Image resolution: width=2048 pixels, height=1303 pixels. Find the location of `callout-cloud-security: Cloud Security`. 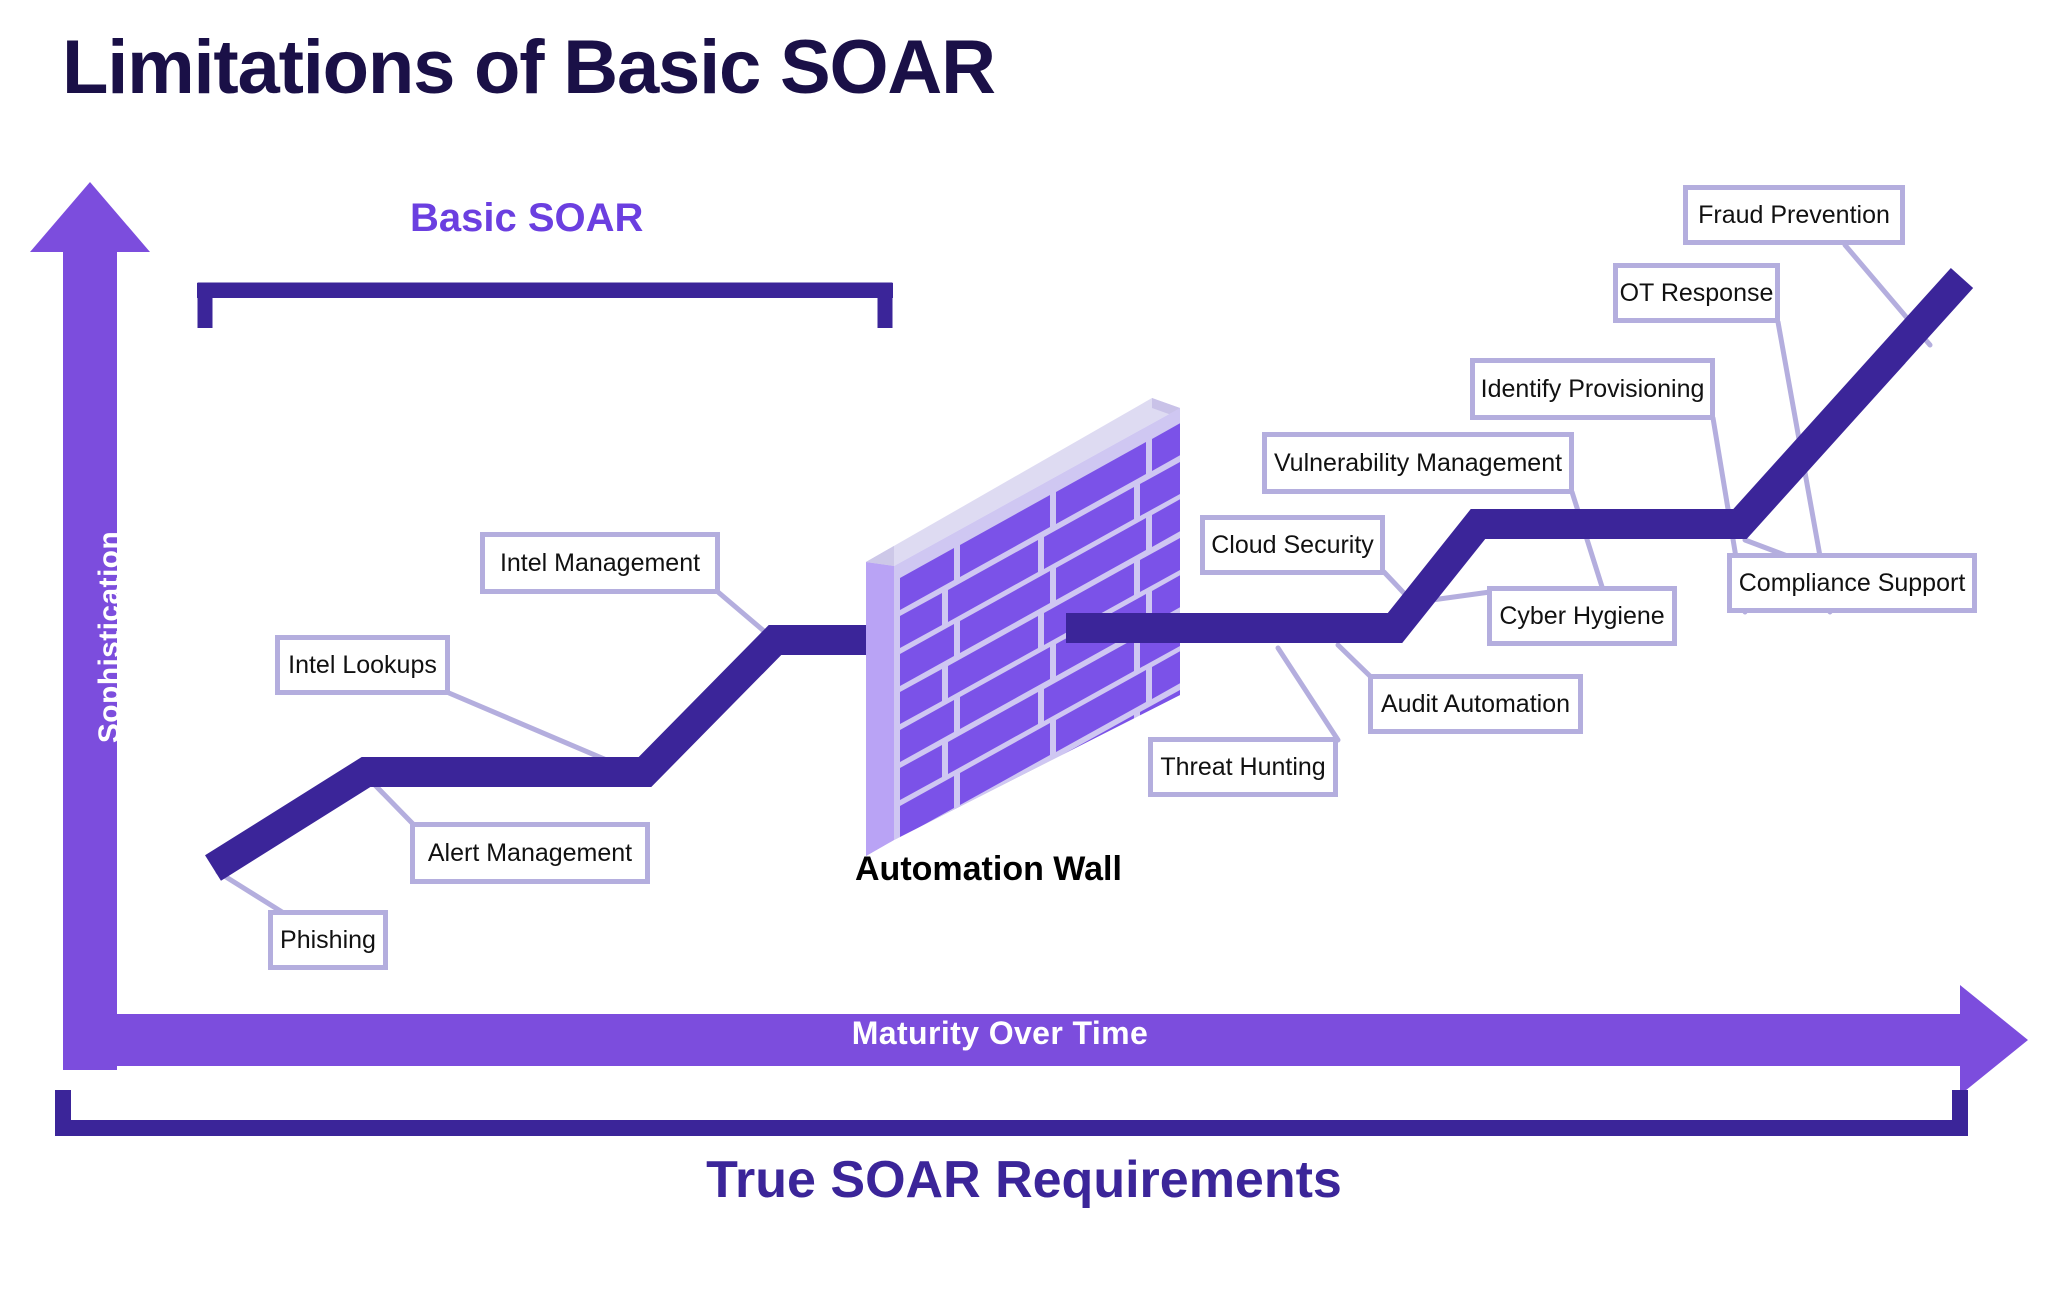

callout-cloud-security: Cloud Security is located at coordinates (1292, 545).